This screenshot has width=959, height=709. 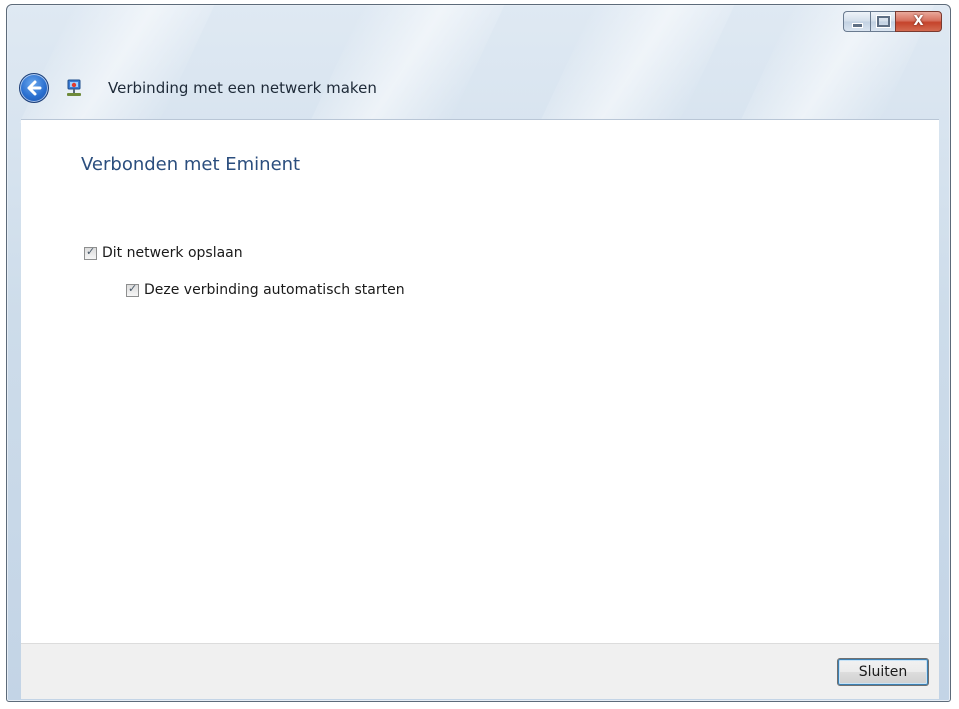 What do you see at coordinates (857, 25) in the screenshot?
I see `minimize-icon` at bounding box center [857, 25].